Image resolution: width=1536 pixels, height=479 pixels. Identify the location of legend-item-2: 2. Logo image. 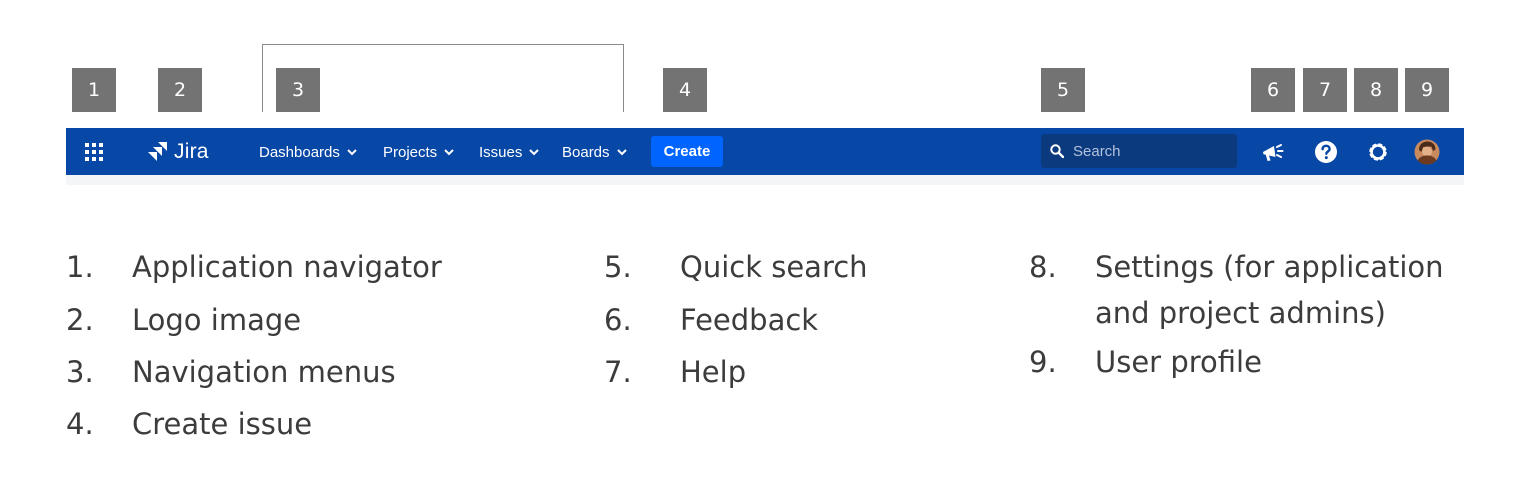
(291, 323).